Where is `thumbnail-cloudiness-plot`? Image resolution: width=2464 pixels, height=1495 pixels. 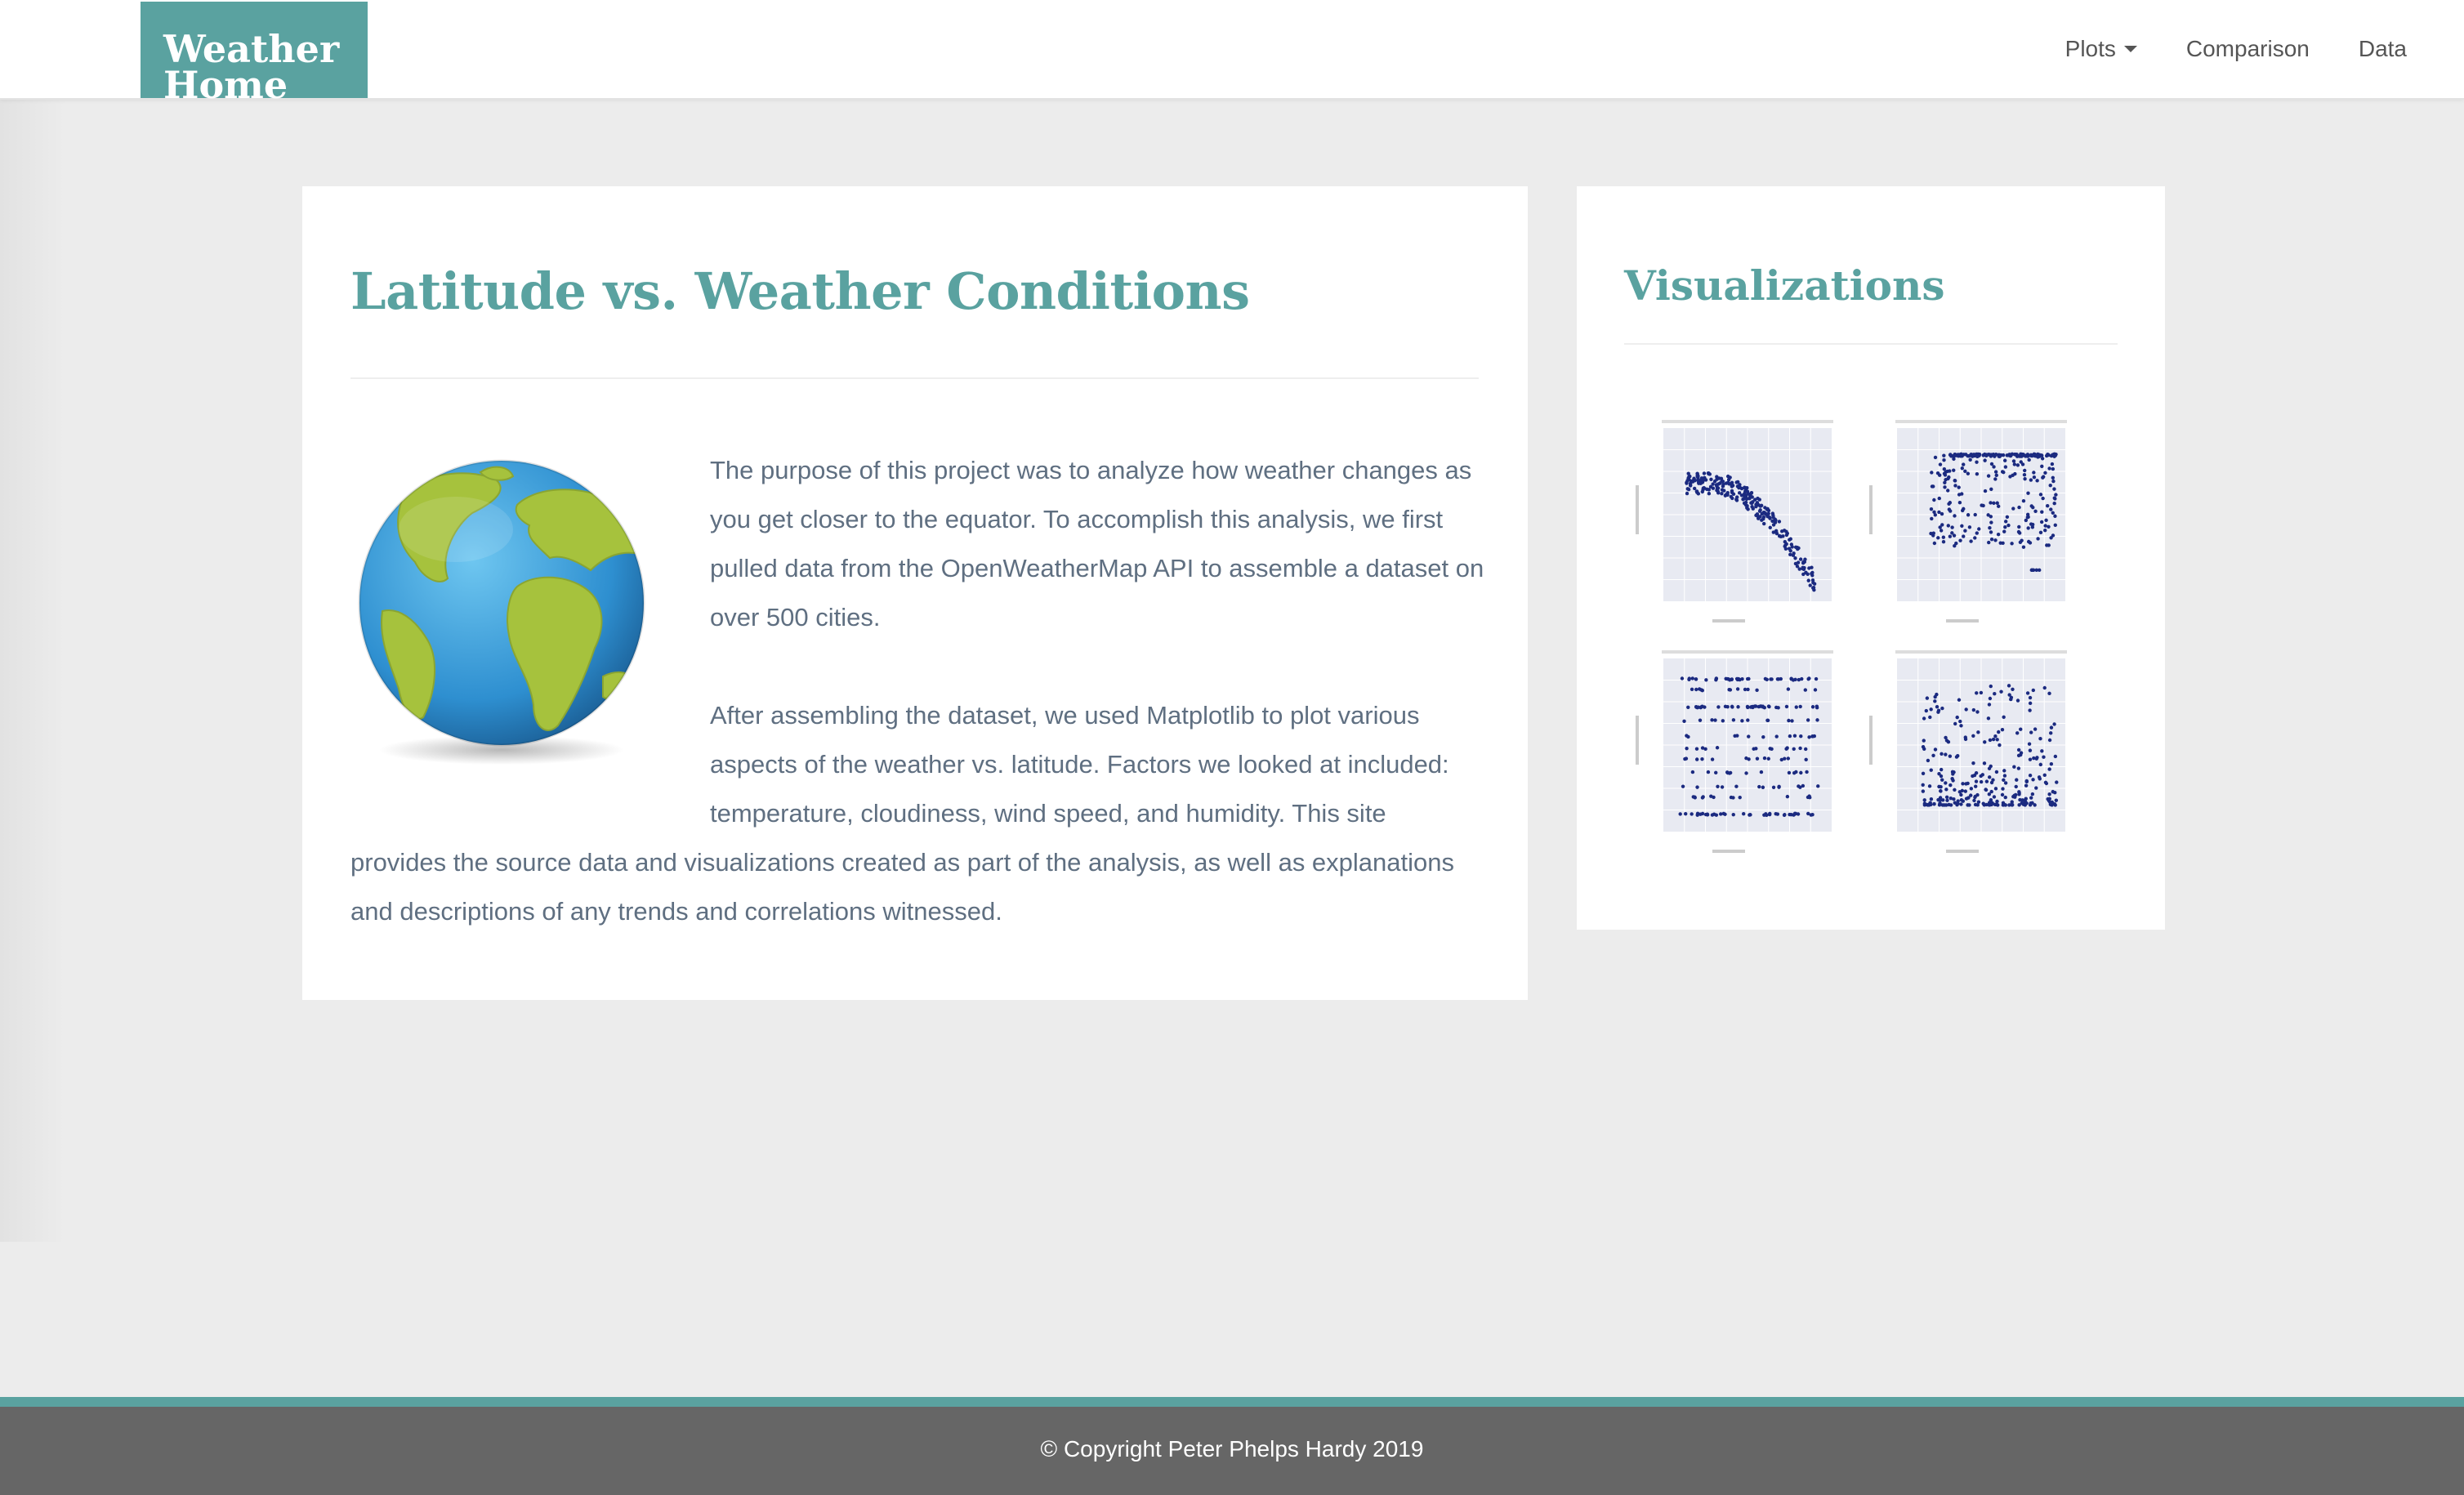
thumbnail-cloudiness-plot is located at coordinates (1737, 750).